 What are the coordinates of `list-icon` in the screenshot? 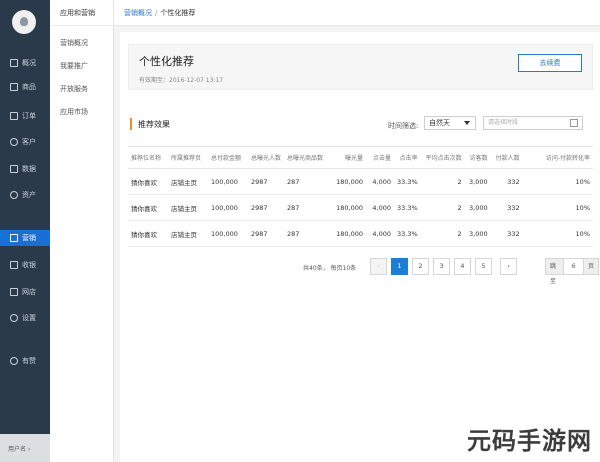 It's located at (14, 116).